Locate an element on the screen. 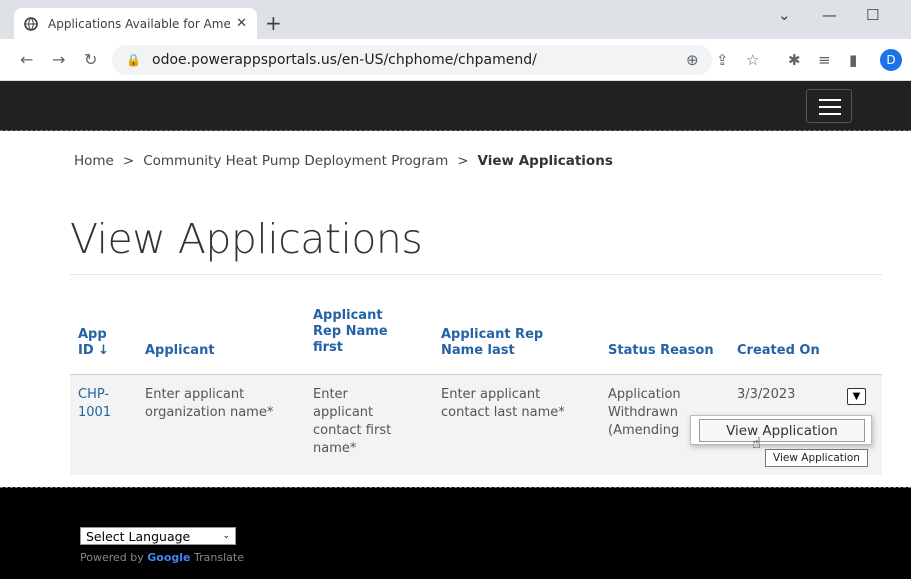 The height and width of the screenshot is (579, 911). cell-line: name* is located at coordinates (335, 448).